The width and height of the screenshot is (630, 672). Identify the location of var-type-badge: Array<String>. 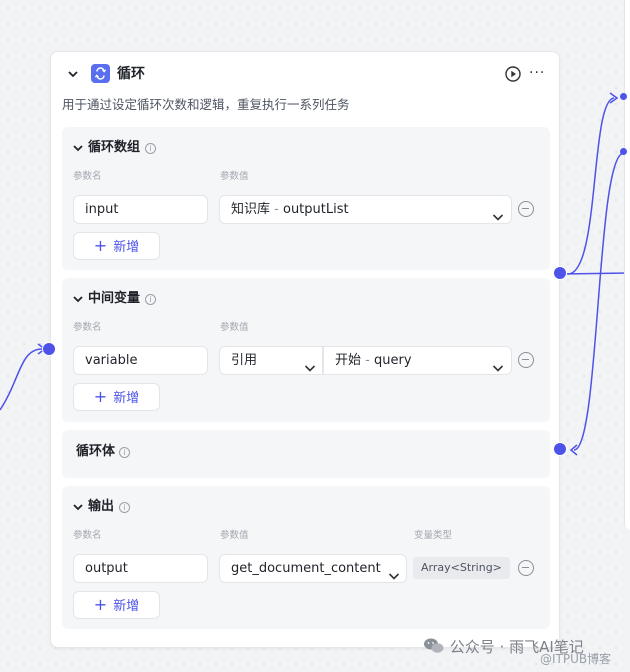
(461, 568).